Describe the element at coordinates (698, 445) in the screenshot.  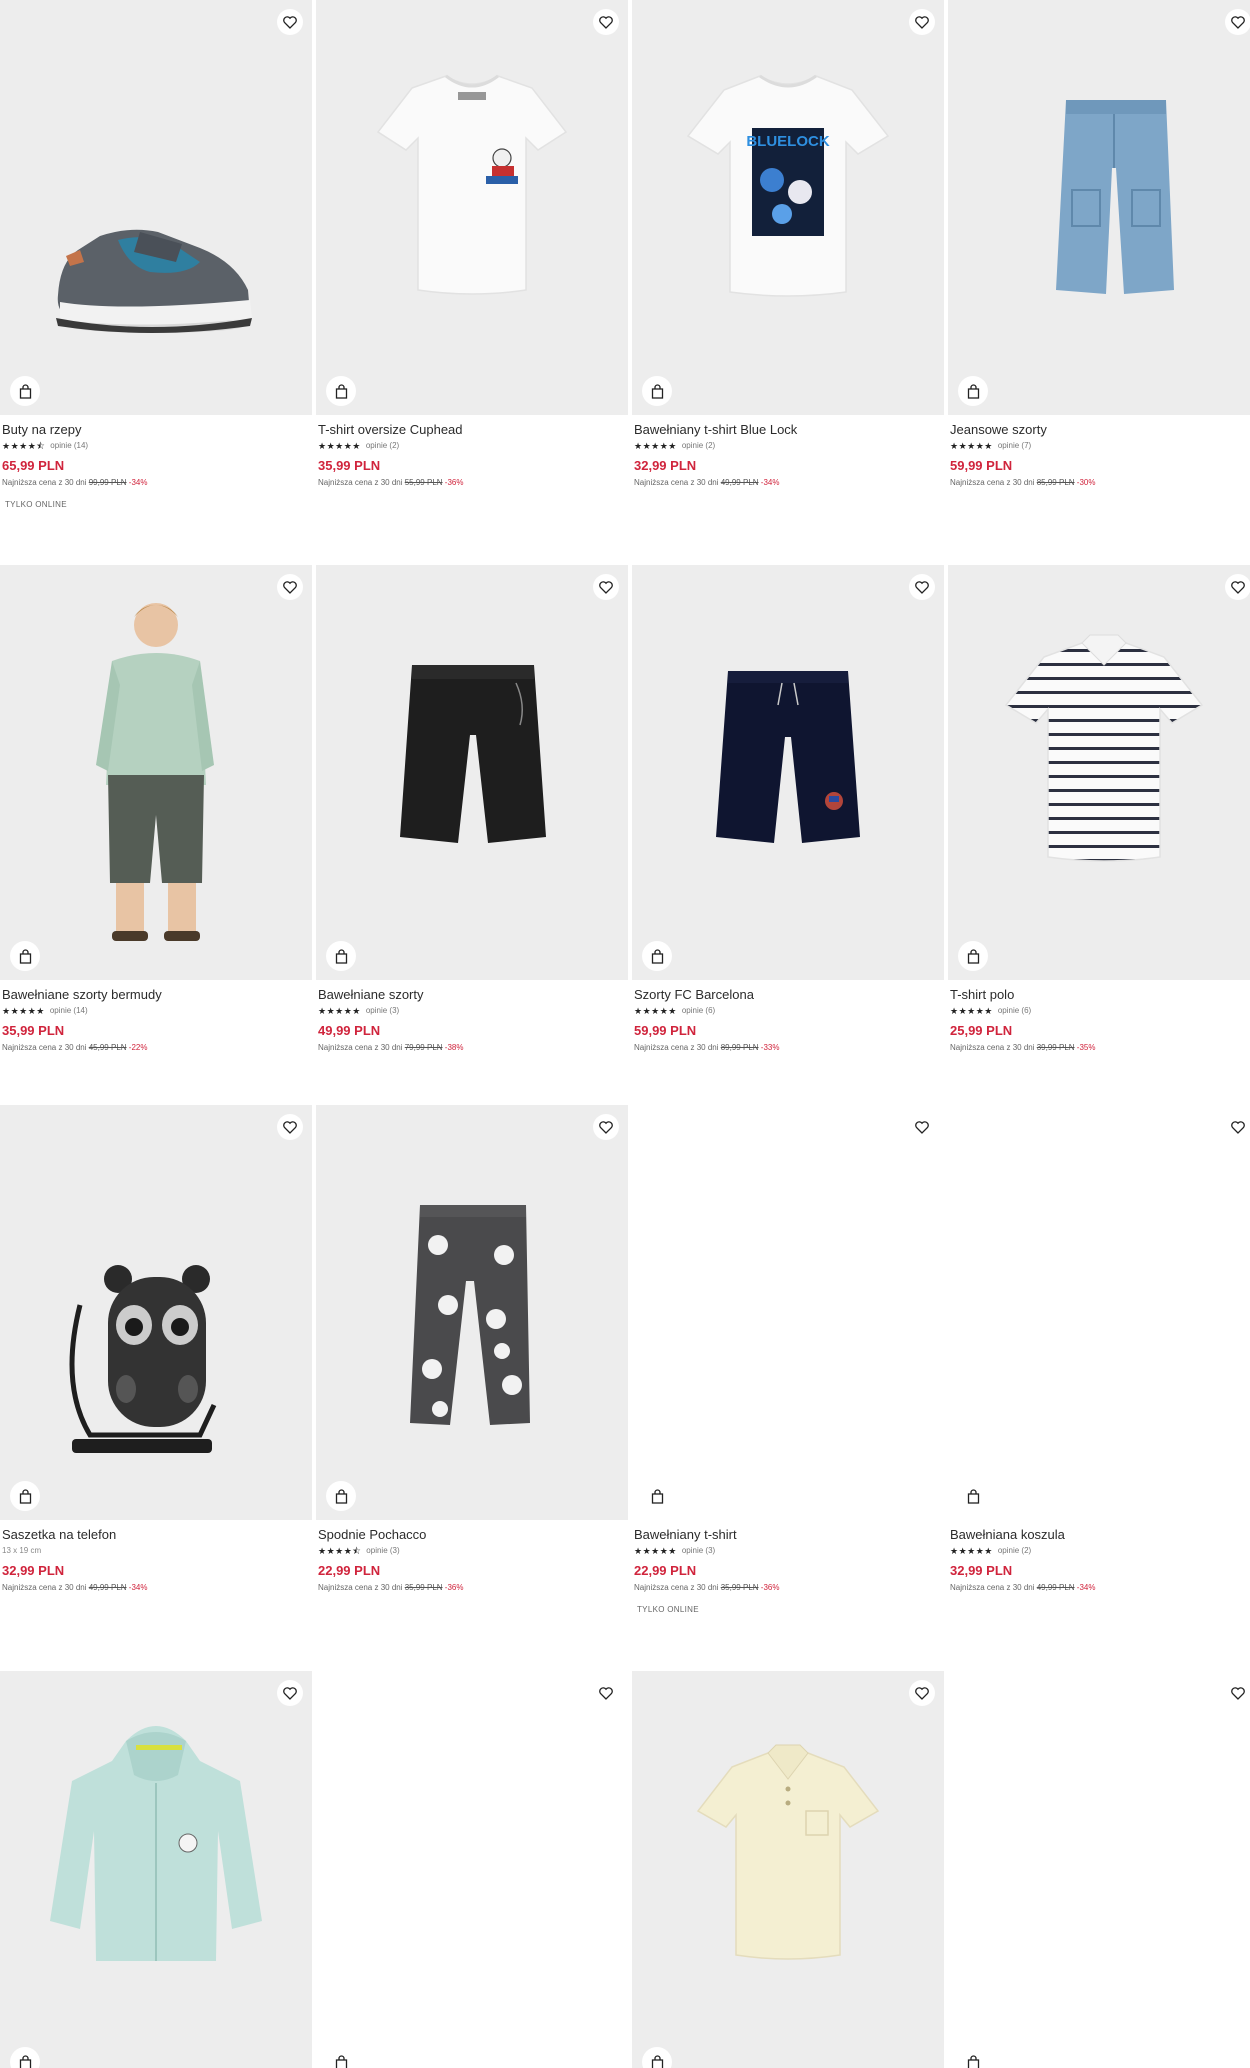
I see `review-count: opinie (2)` at that location.